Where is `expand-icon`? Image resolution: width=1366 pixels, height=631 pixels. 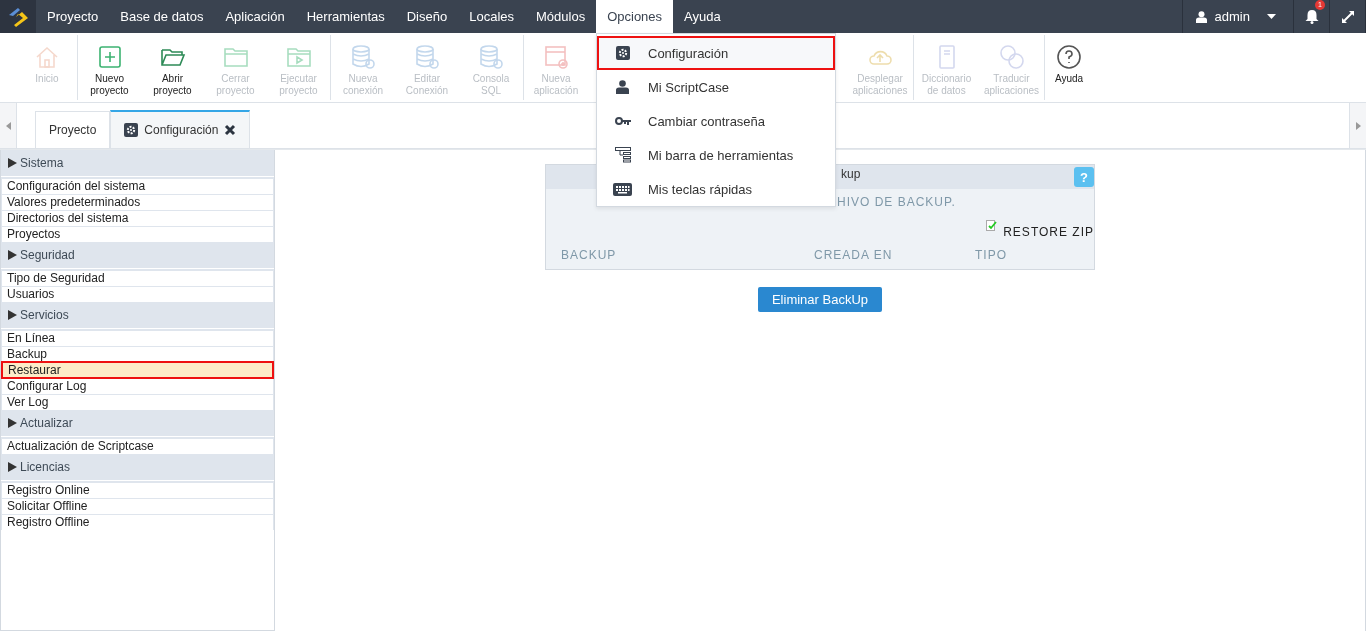
expand-icon is located at coordinates (1347, 16).